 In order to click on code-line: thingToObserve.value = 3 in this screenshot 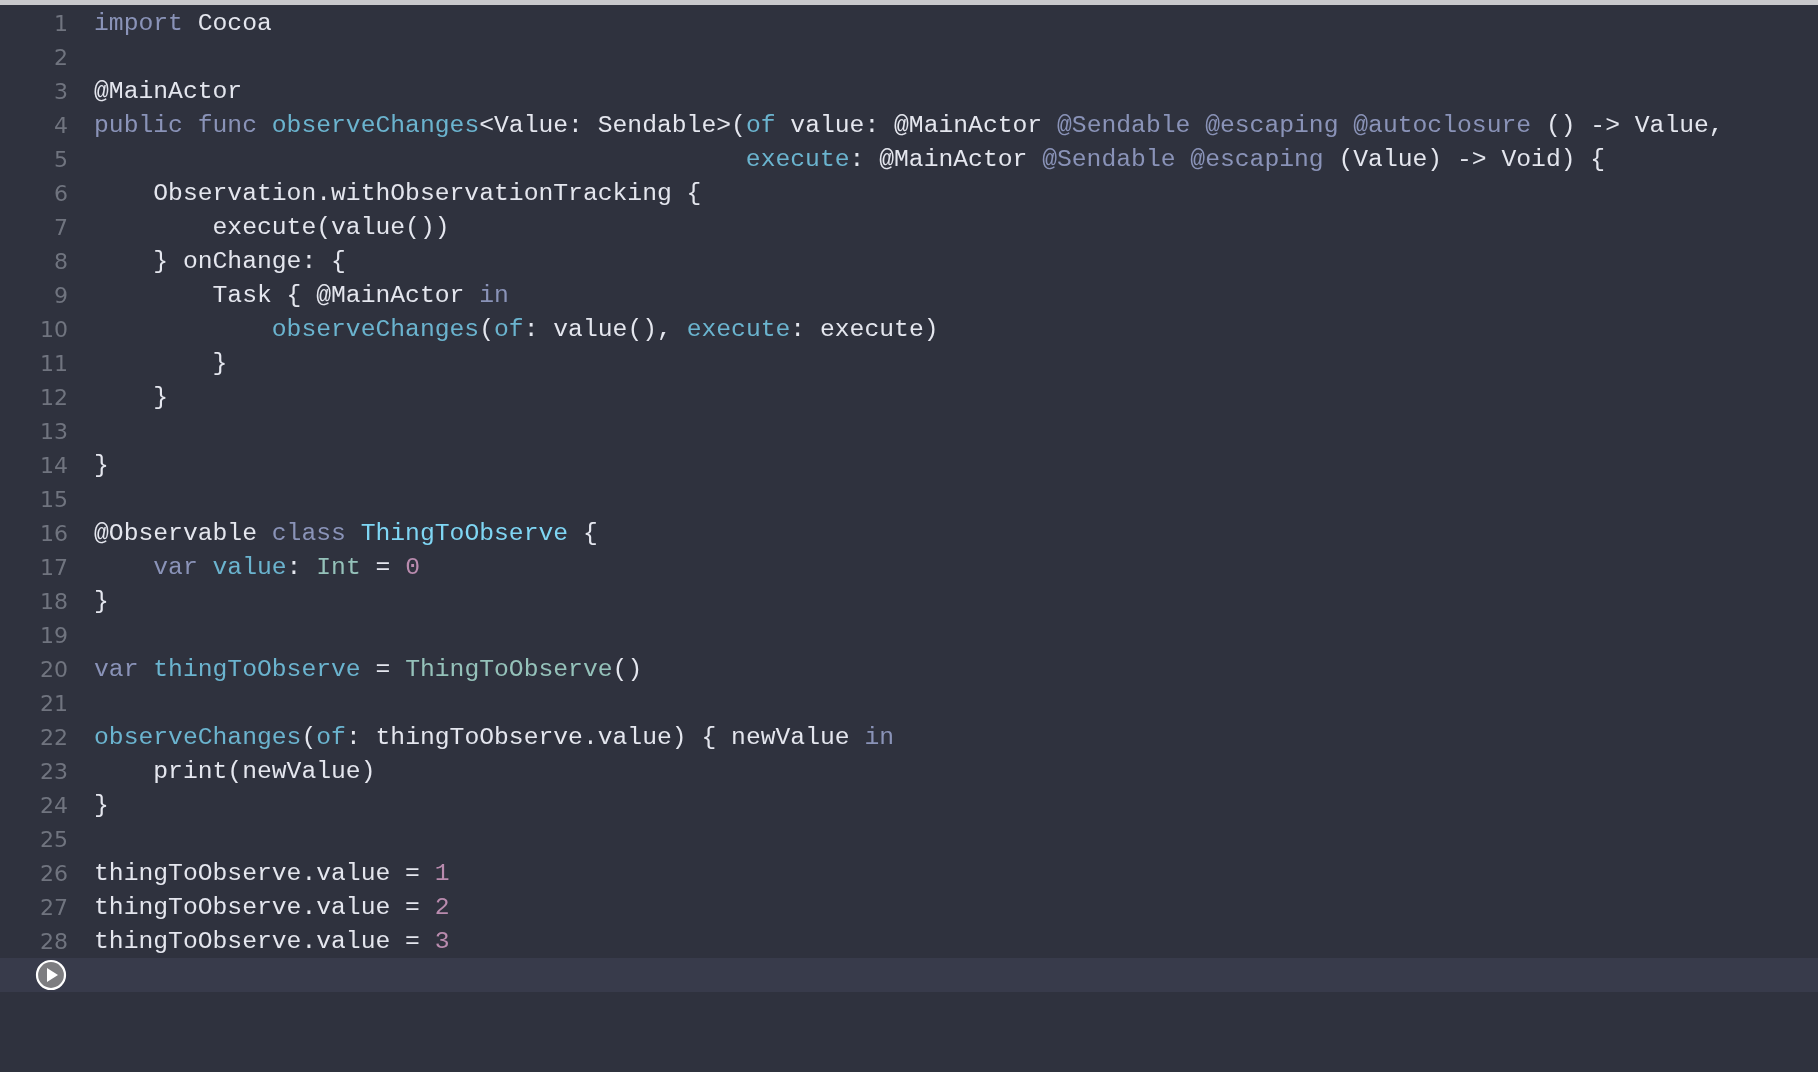, I will do `click(272, 941)`.